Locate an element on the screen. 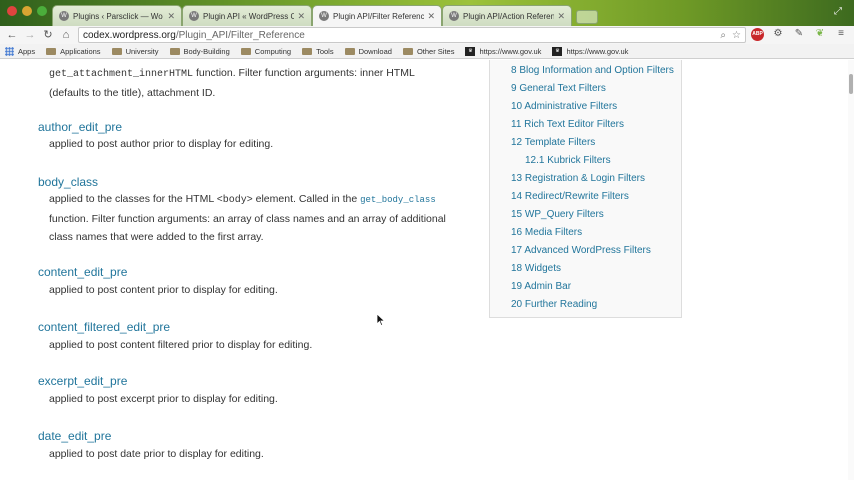 Image resolution: width=854 pixels, height=480 pixels. toc-item-template: 12 Template Filters is located at coordinates (553, 142).